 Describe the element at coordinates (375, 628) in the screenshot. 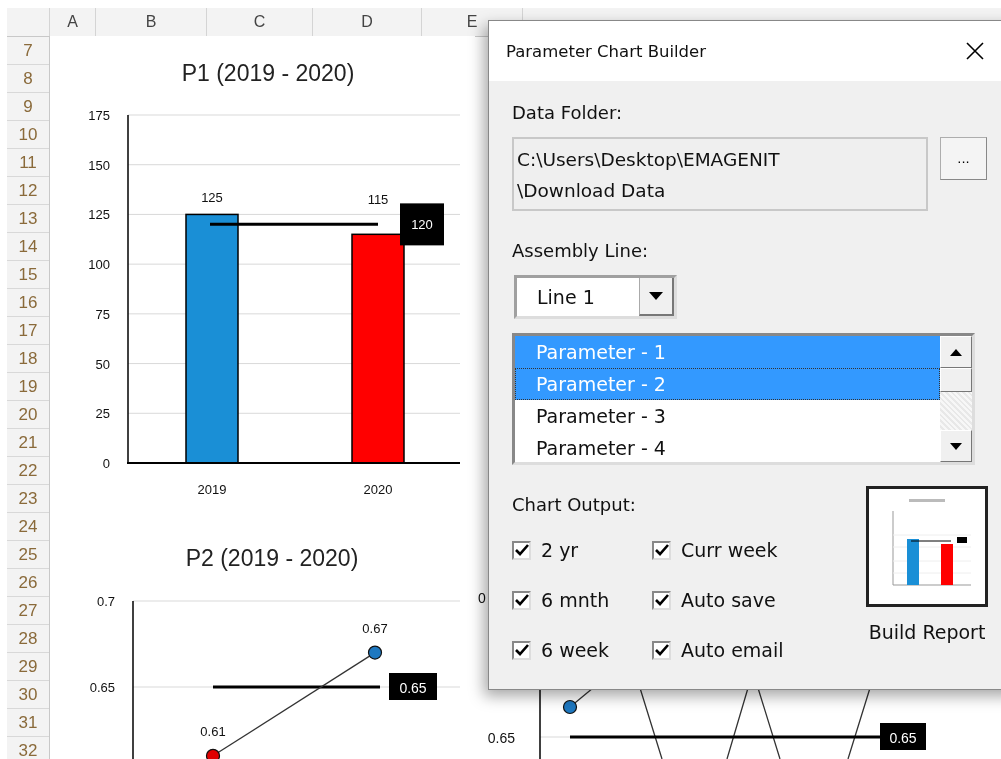

I see `data-label: 0.67` at that location.